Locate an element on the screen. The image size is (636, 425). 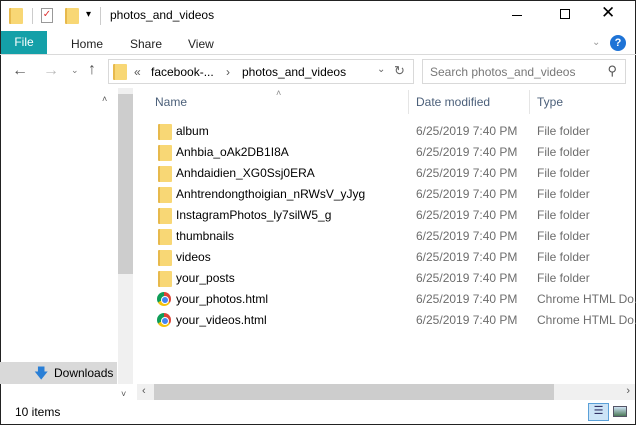
minimize-button is located at coordinates (517, 15).